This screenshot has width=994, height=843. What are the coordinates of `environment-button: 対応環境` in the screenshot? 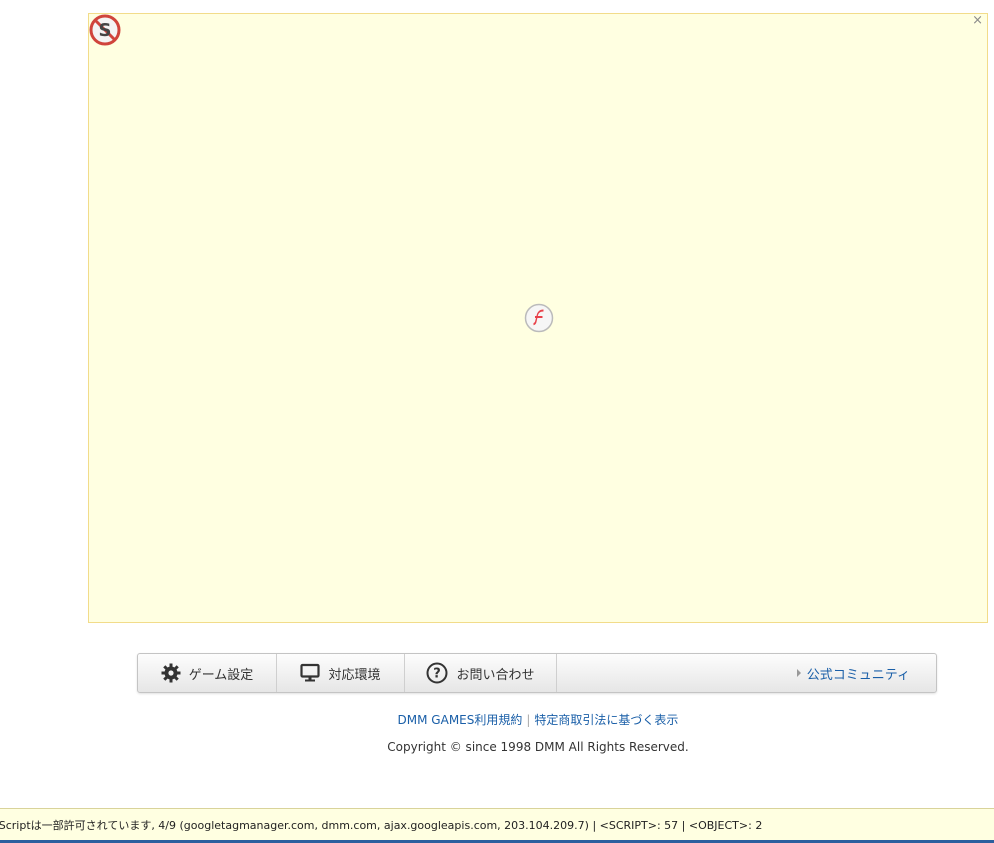 It's located at (341, 673).